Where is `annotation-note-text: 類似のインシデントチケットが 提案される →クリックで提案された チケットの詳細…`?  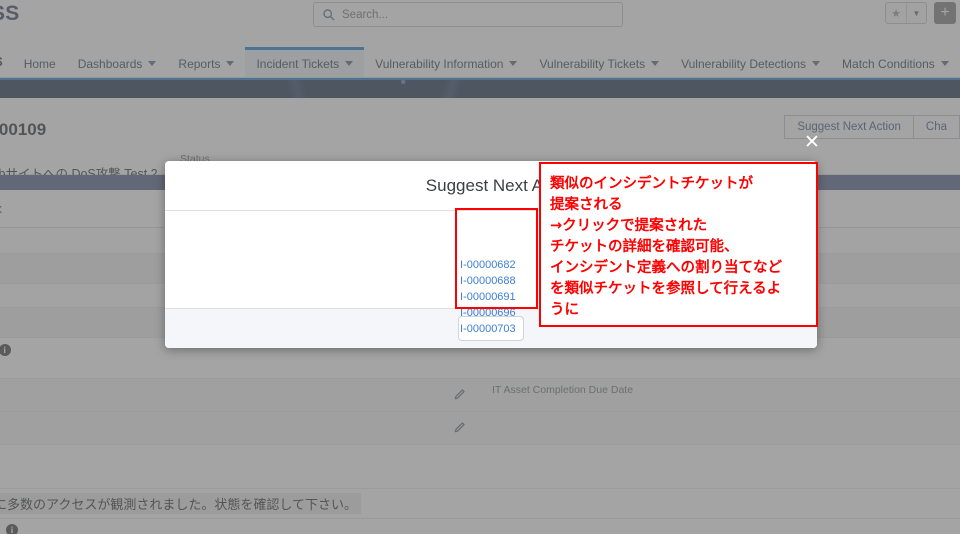
annotation-note-text: 類似のインシデントチケットが 提案される →クリックで提案された チケットの詳細… is located at coordinates (678, 244).